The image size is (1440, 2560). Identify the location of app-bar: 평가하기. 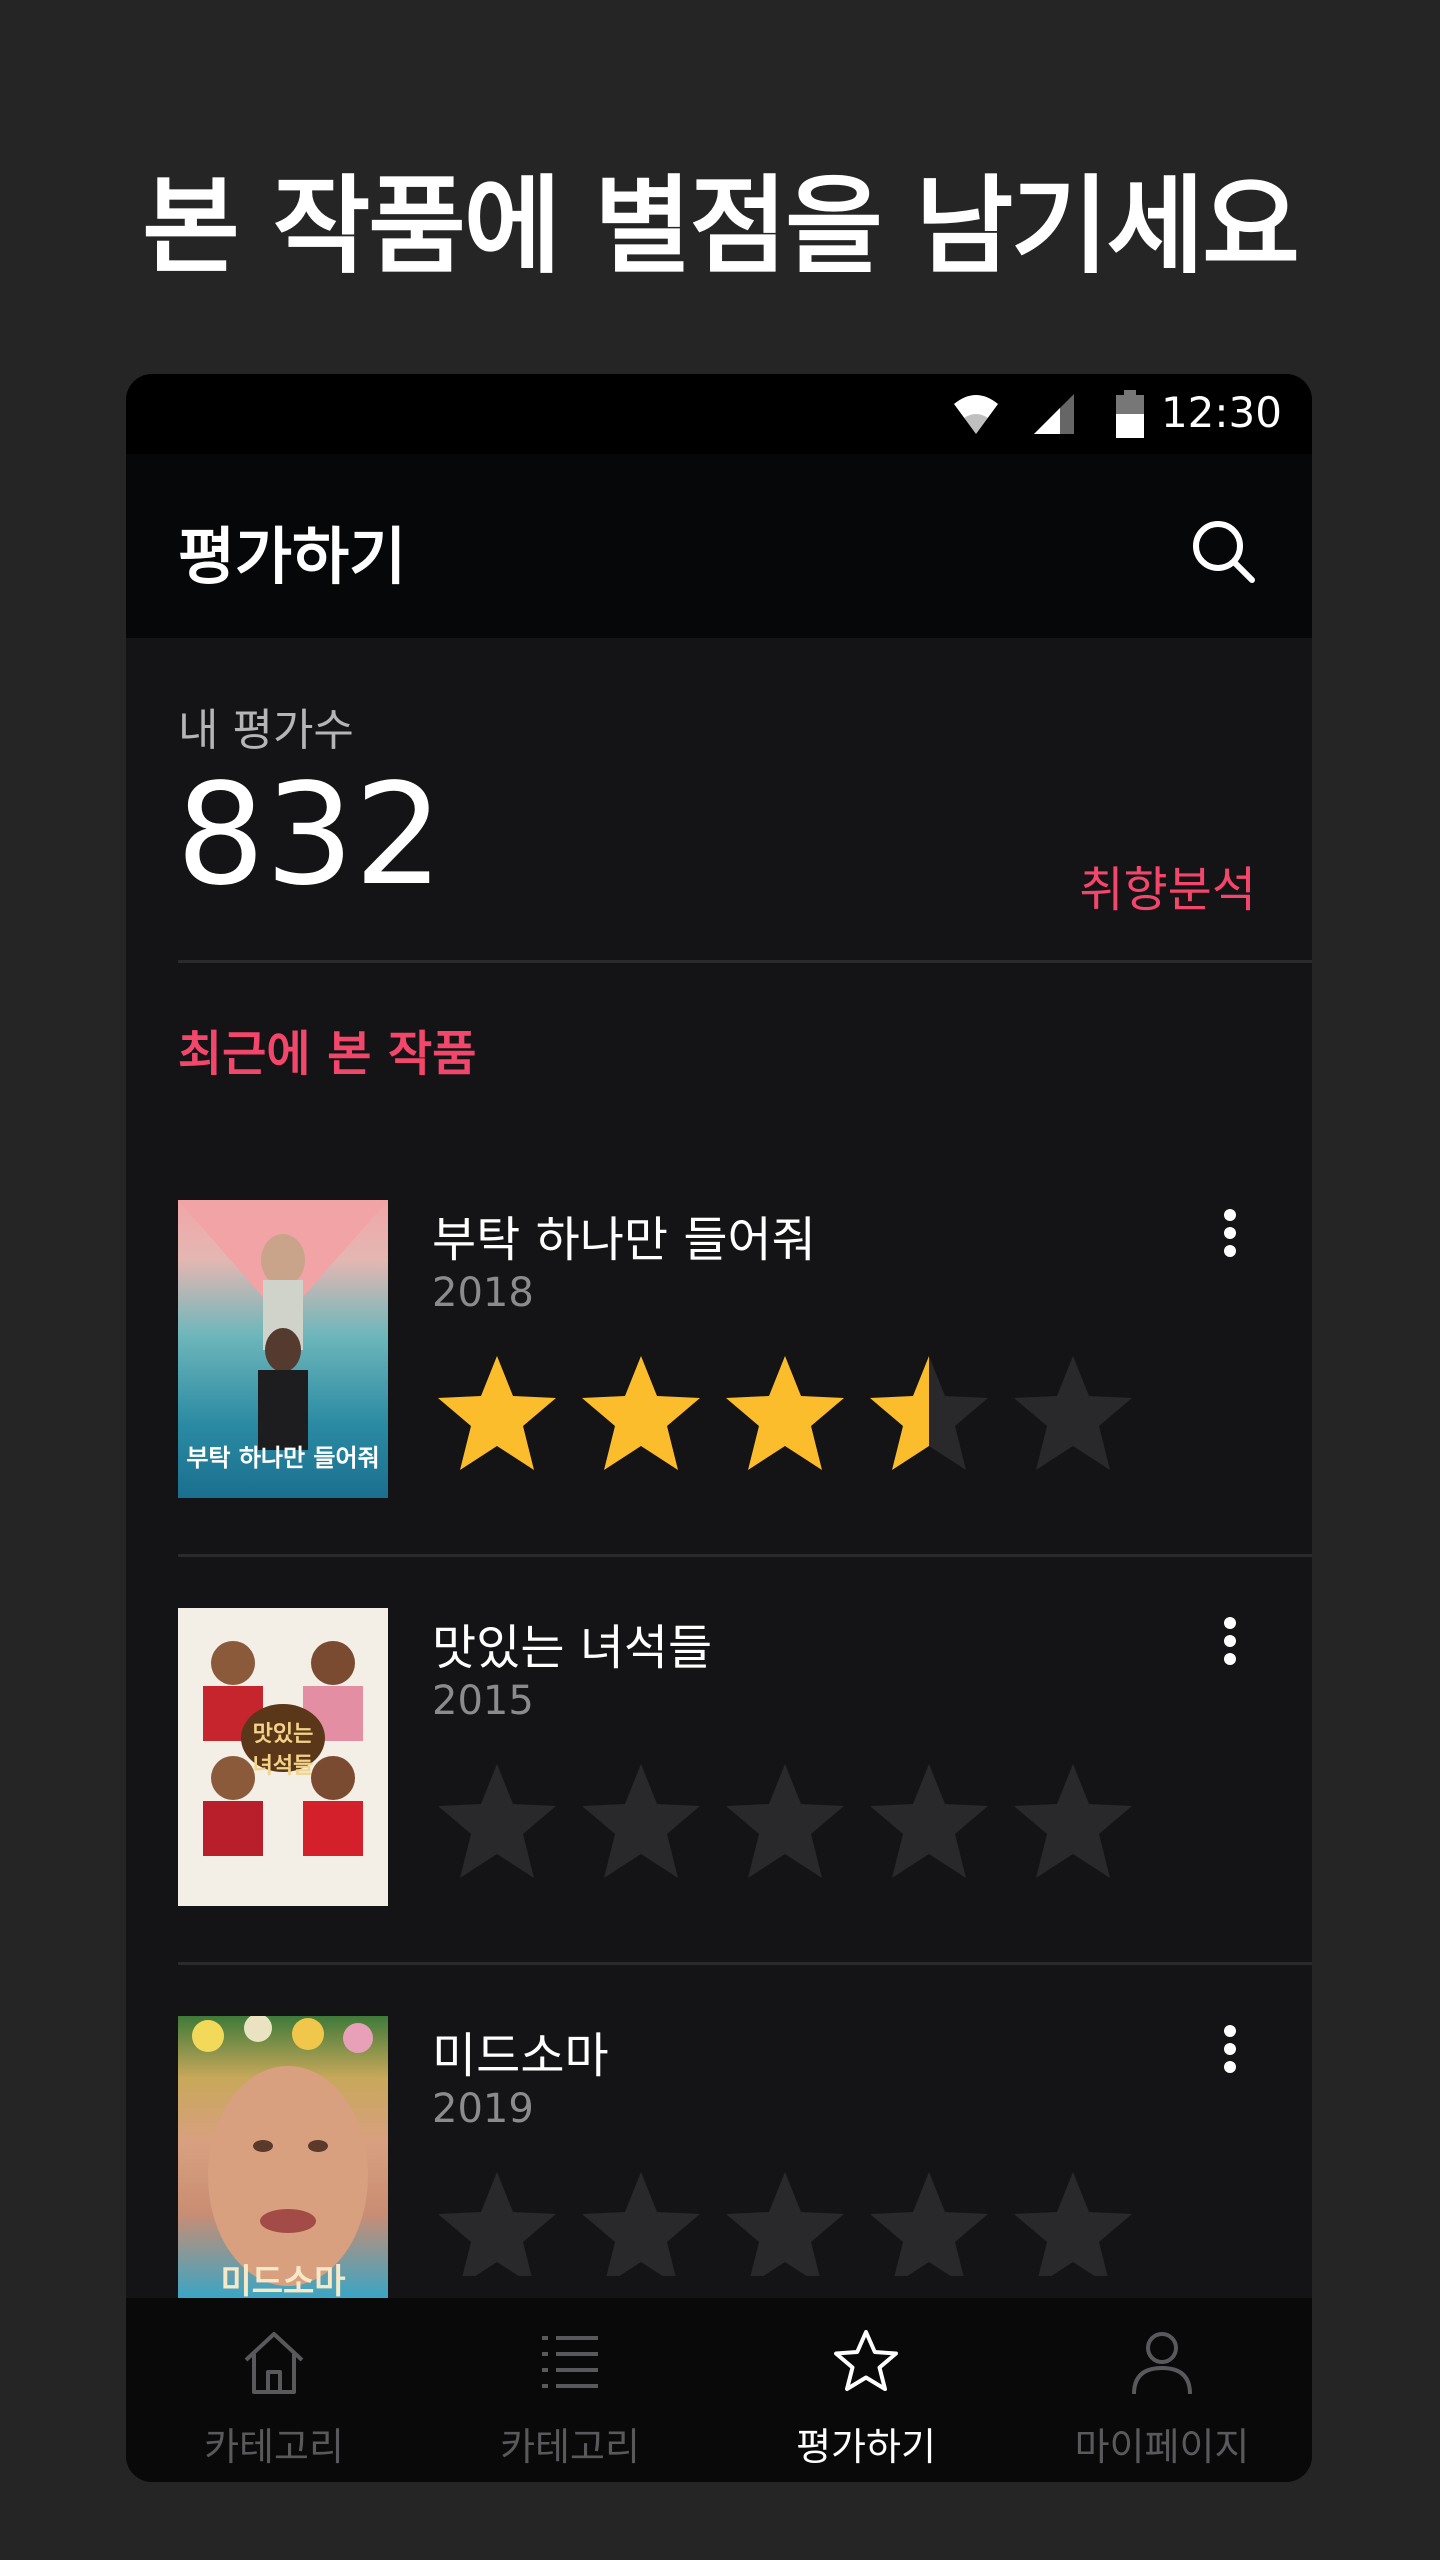
(719, 546).